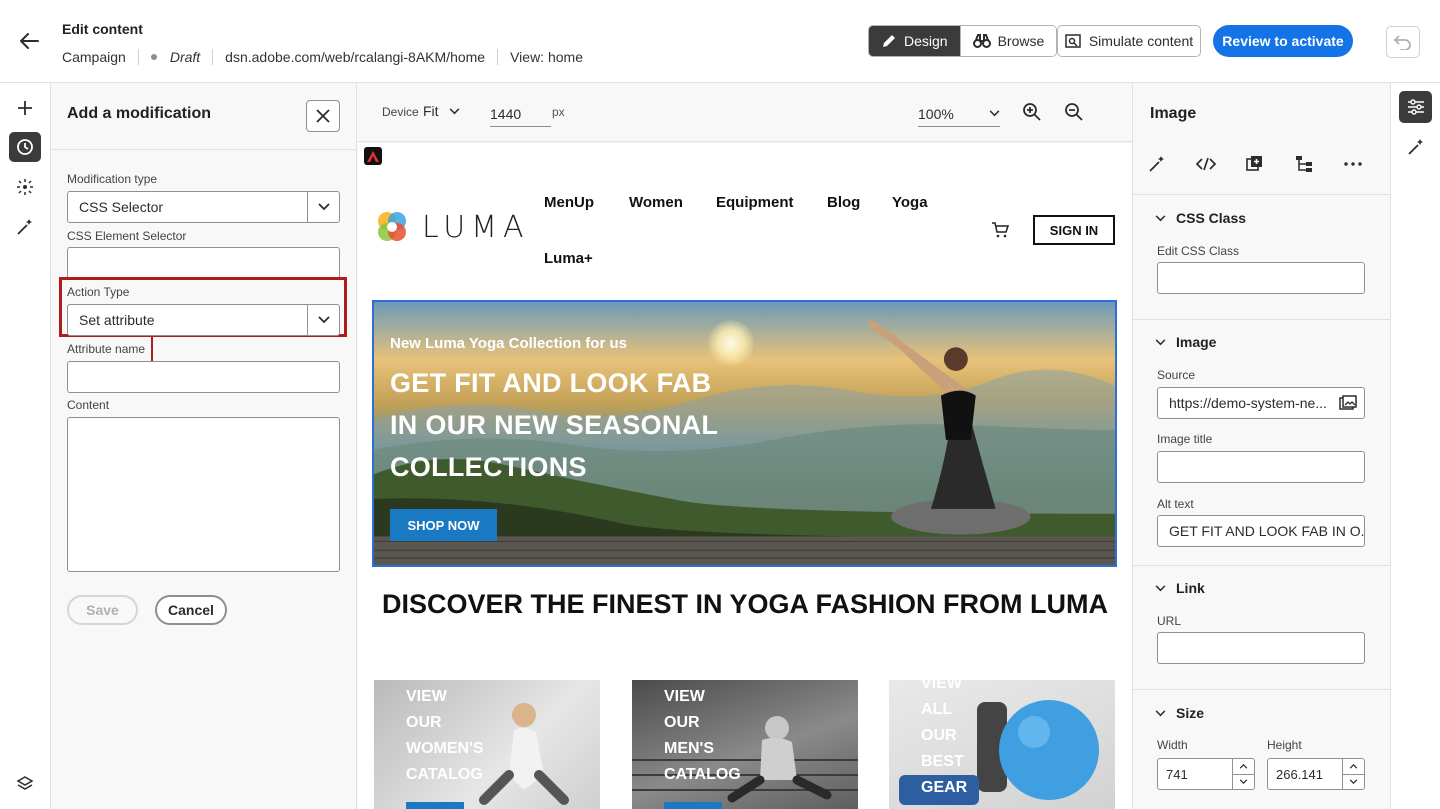  What do you see at coordinates (1175, 504) in the screenshot?
I see `alt-text-label: Alt text` at bounding box center [1175, 504].